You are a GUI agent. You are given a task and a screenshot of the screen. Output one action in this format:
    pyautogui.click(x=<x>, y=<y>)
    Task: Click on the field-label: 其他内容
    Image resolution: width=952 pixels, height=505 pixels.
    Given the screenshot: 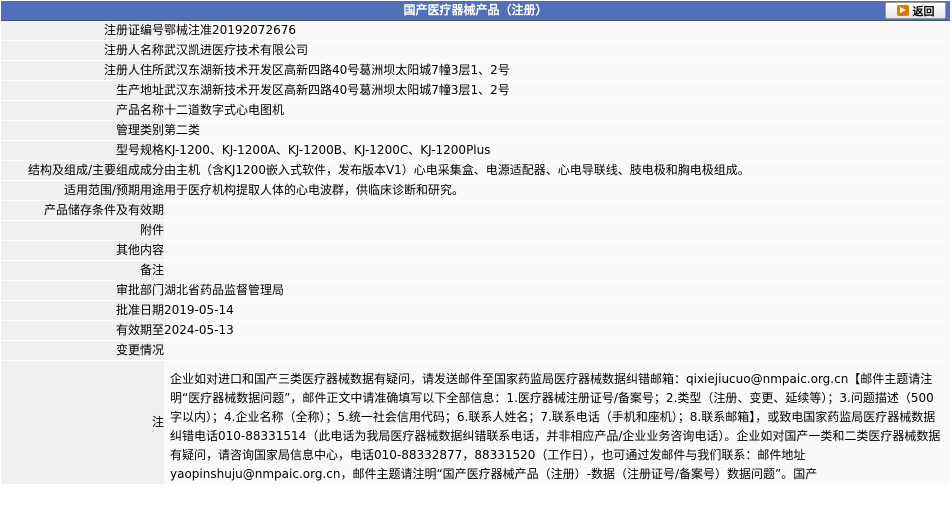 What is the action you would take?
    pyautogui.click(x=82, y=250)
    